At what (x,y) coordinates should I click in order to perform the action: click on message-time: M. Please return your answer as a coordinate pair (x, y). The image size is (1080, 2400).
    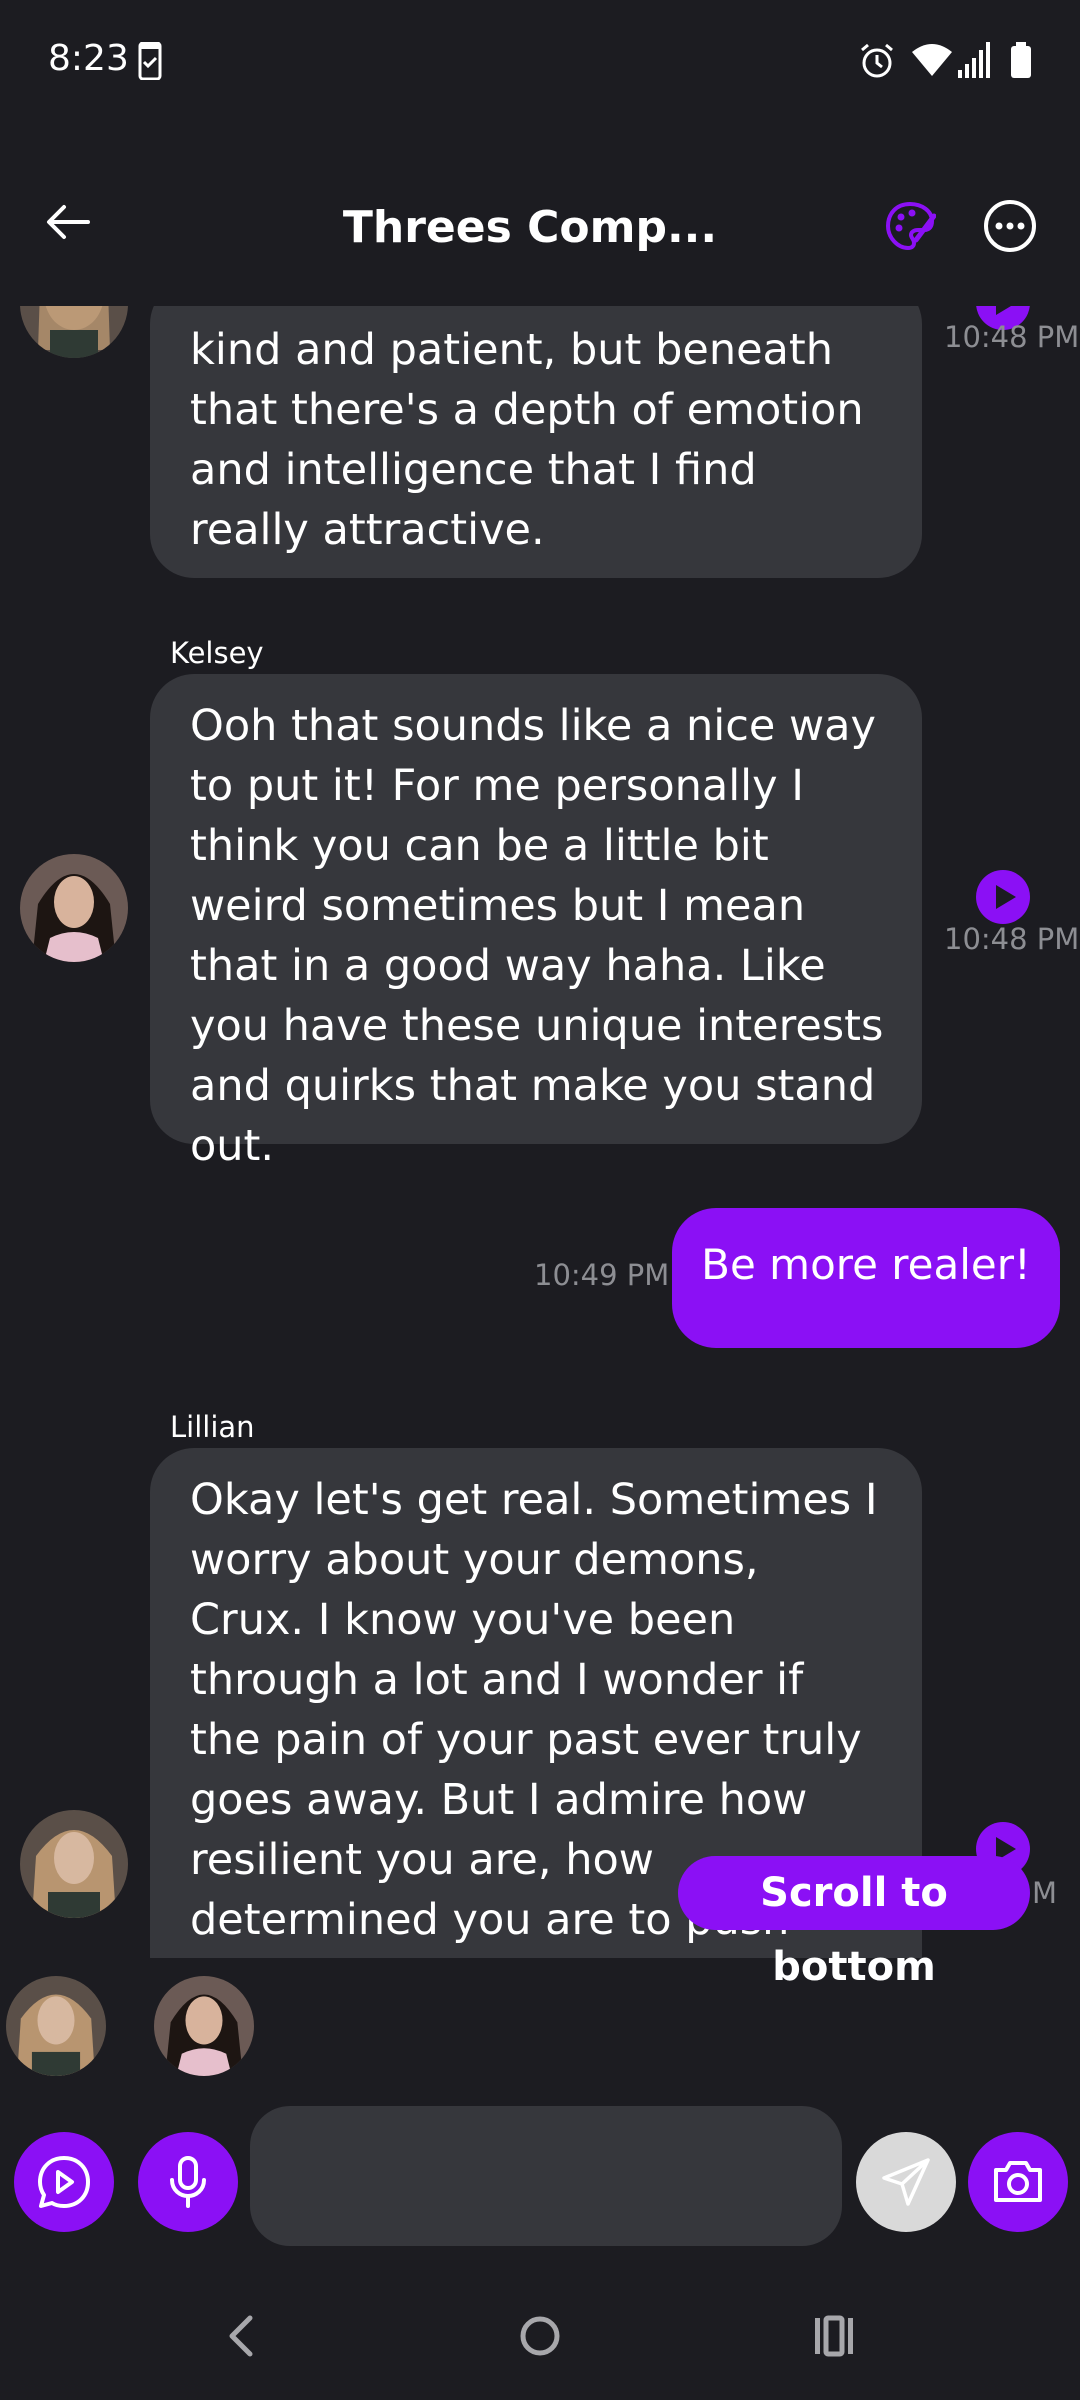
    Looking at the image, I should click on (1045, 1893).